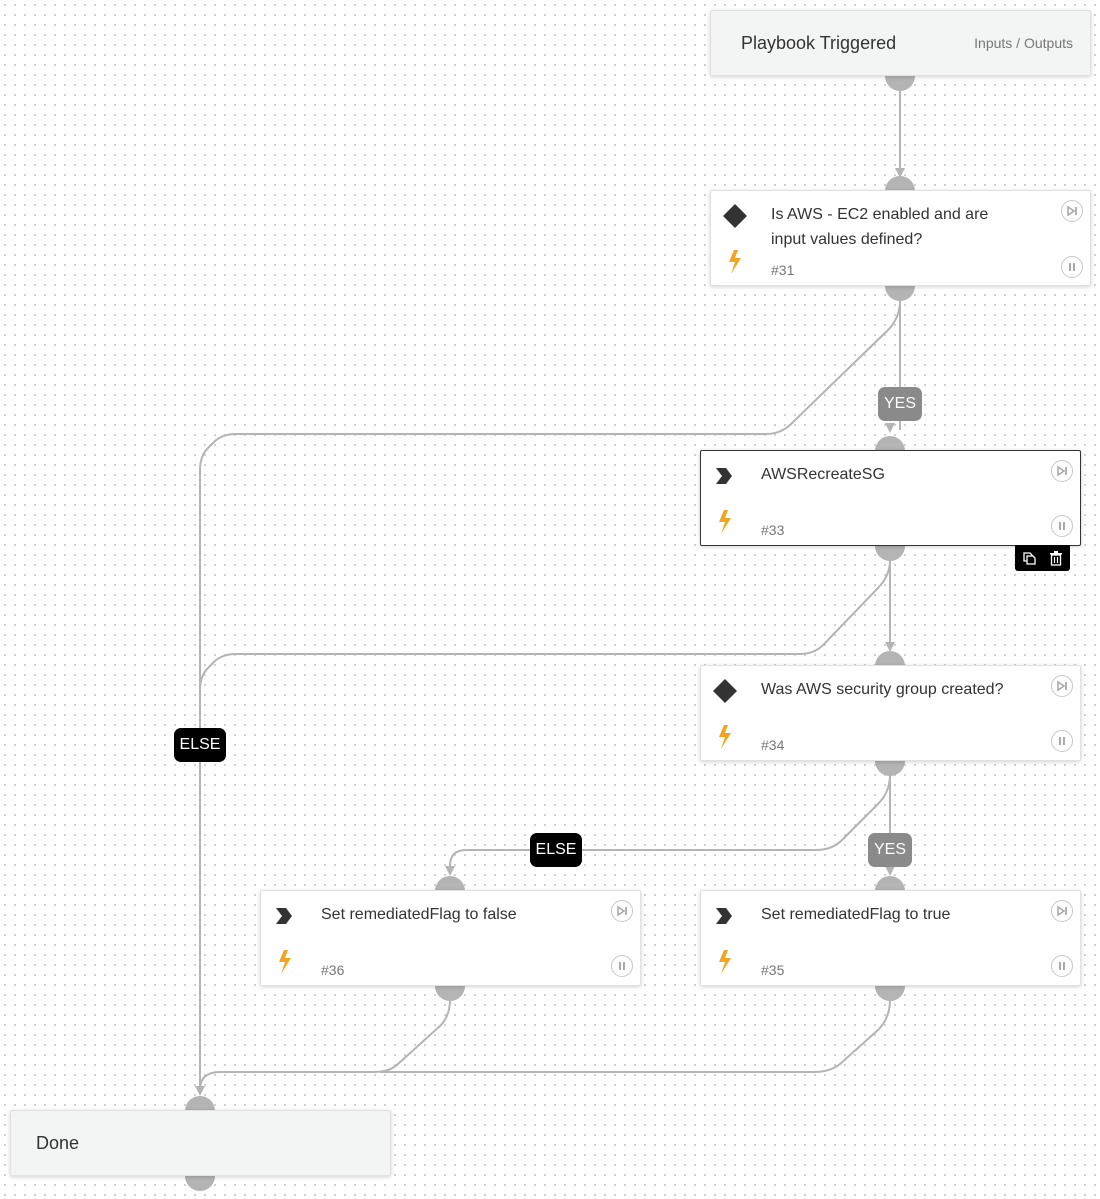 Image resolution: width=1100 pixels, height=1199 pixels. I want to click on node-title: Done, so click(58, 1143).